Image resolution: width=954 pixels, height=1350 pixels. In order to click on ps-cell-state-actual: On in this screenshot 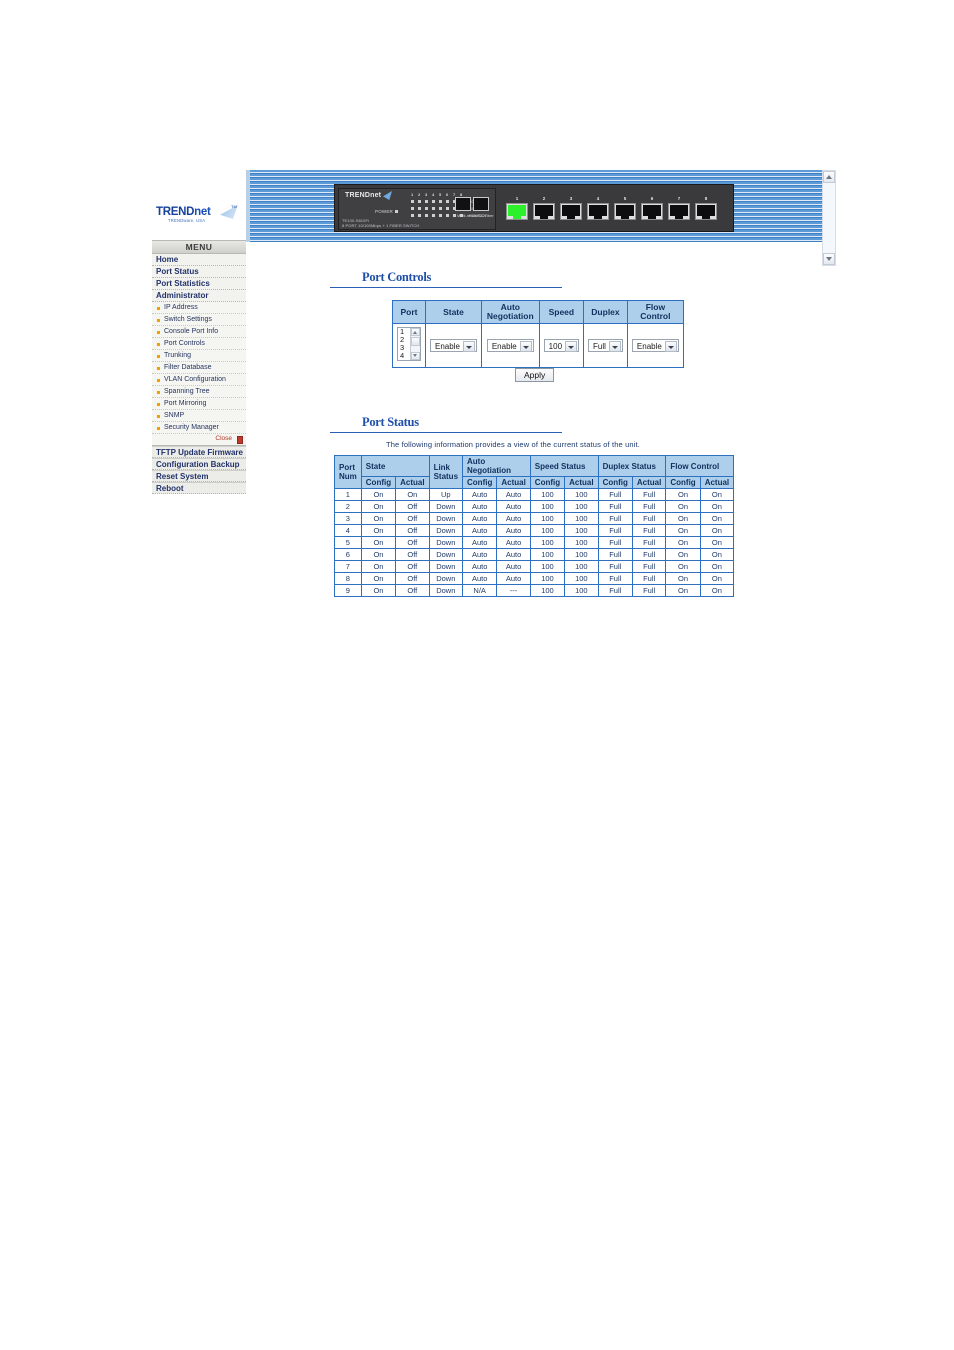, I will do `click(412, 494)`.